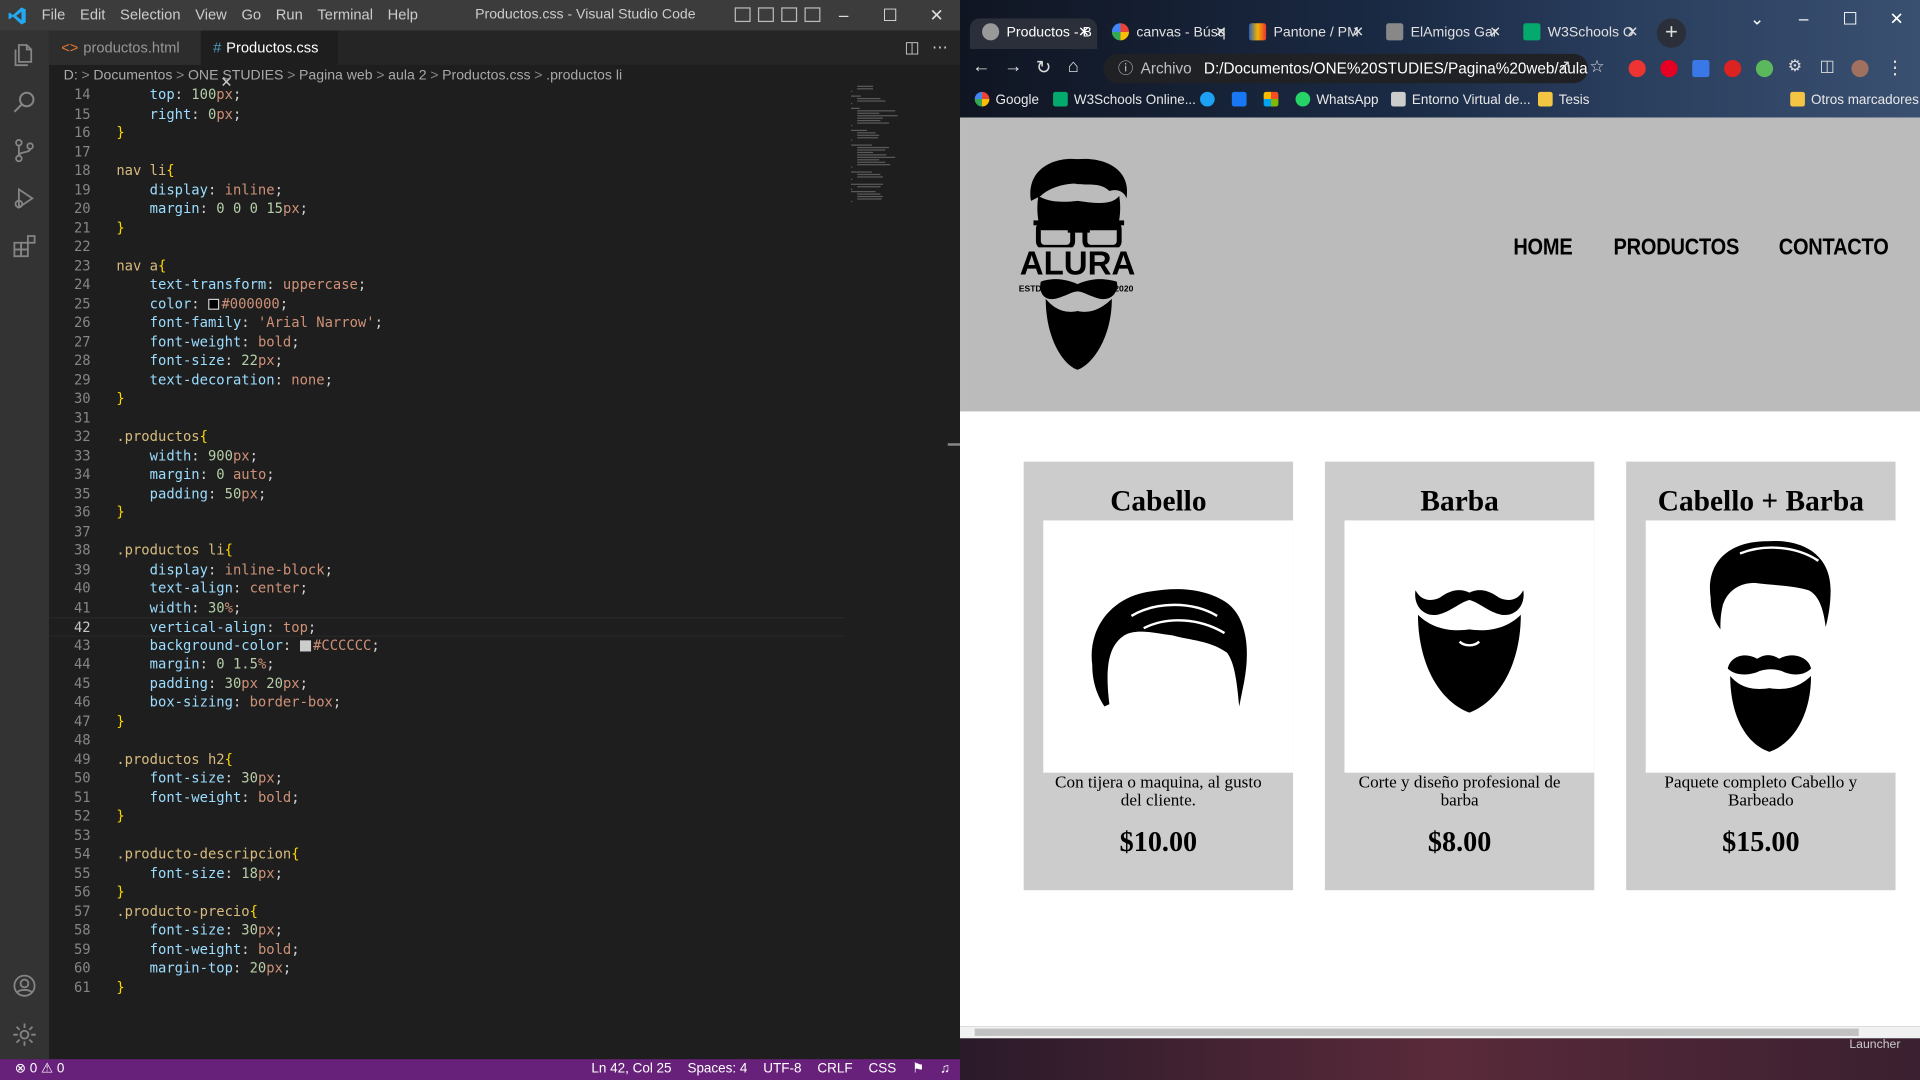  Describe the element at coordinates (1125, 68) in the screenshot. I see `info-icon: ⓘ` at that location.